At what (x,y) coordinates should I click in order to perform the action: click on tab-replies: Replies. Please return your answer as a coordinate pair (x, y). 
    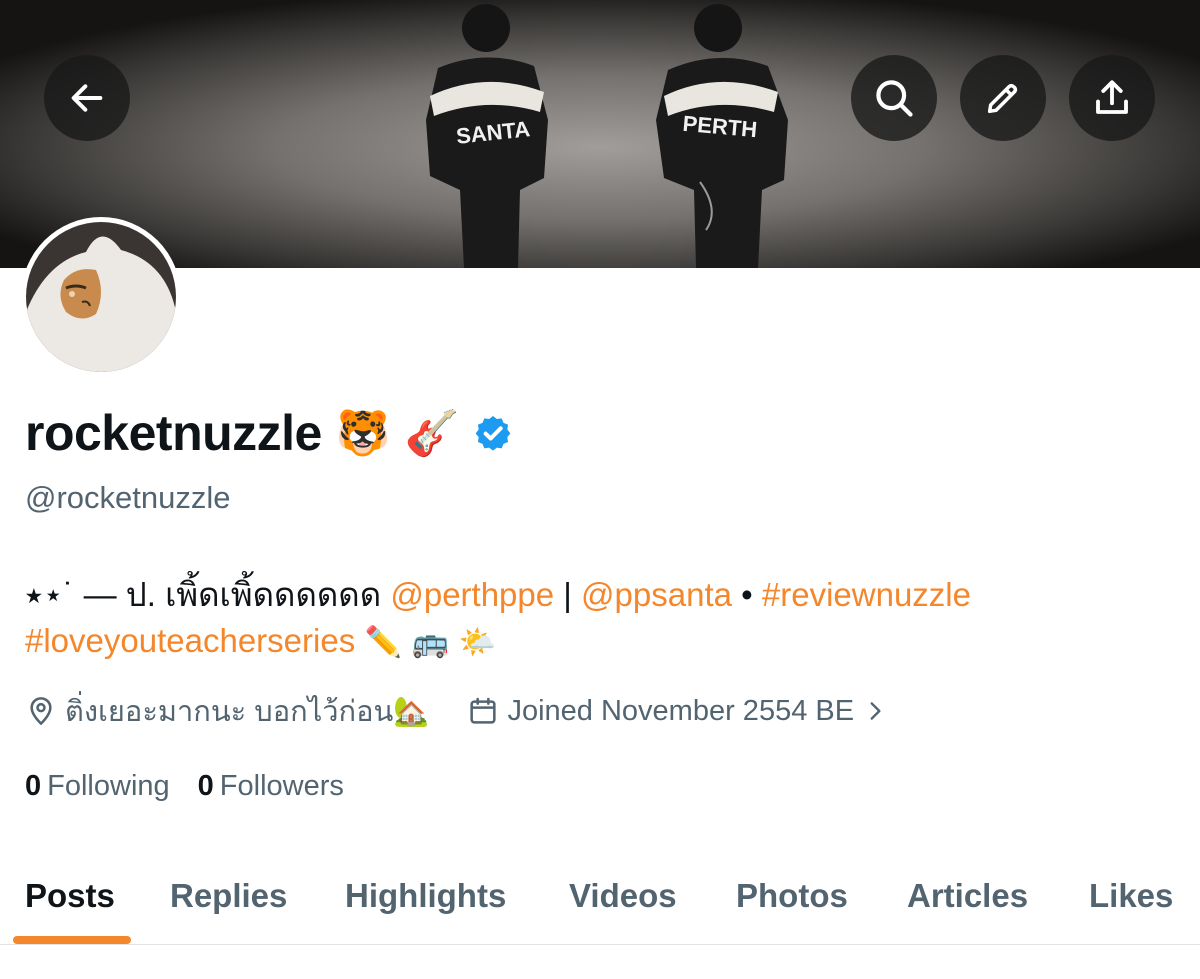
    Looking at the image, I should click on (228, 896).